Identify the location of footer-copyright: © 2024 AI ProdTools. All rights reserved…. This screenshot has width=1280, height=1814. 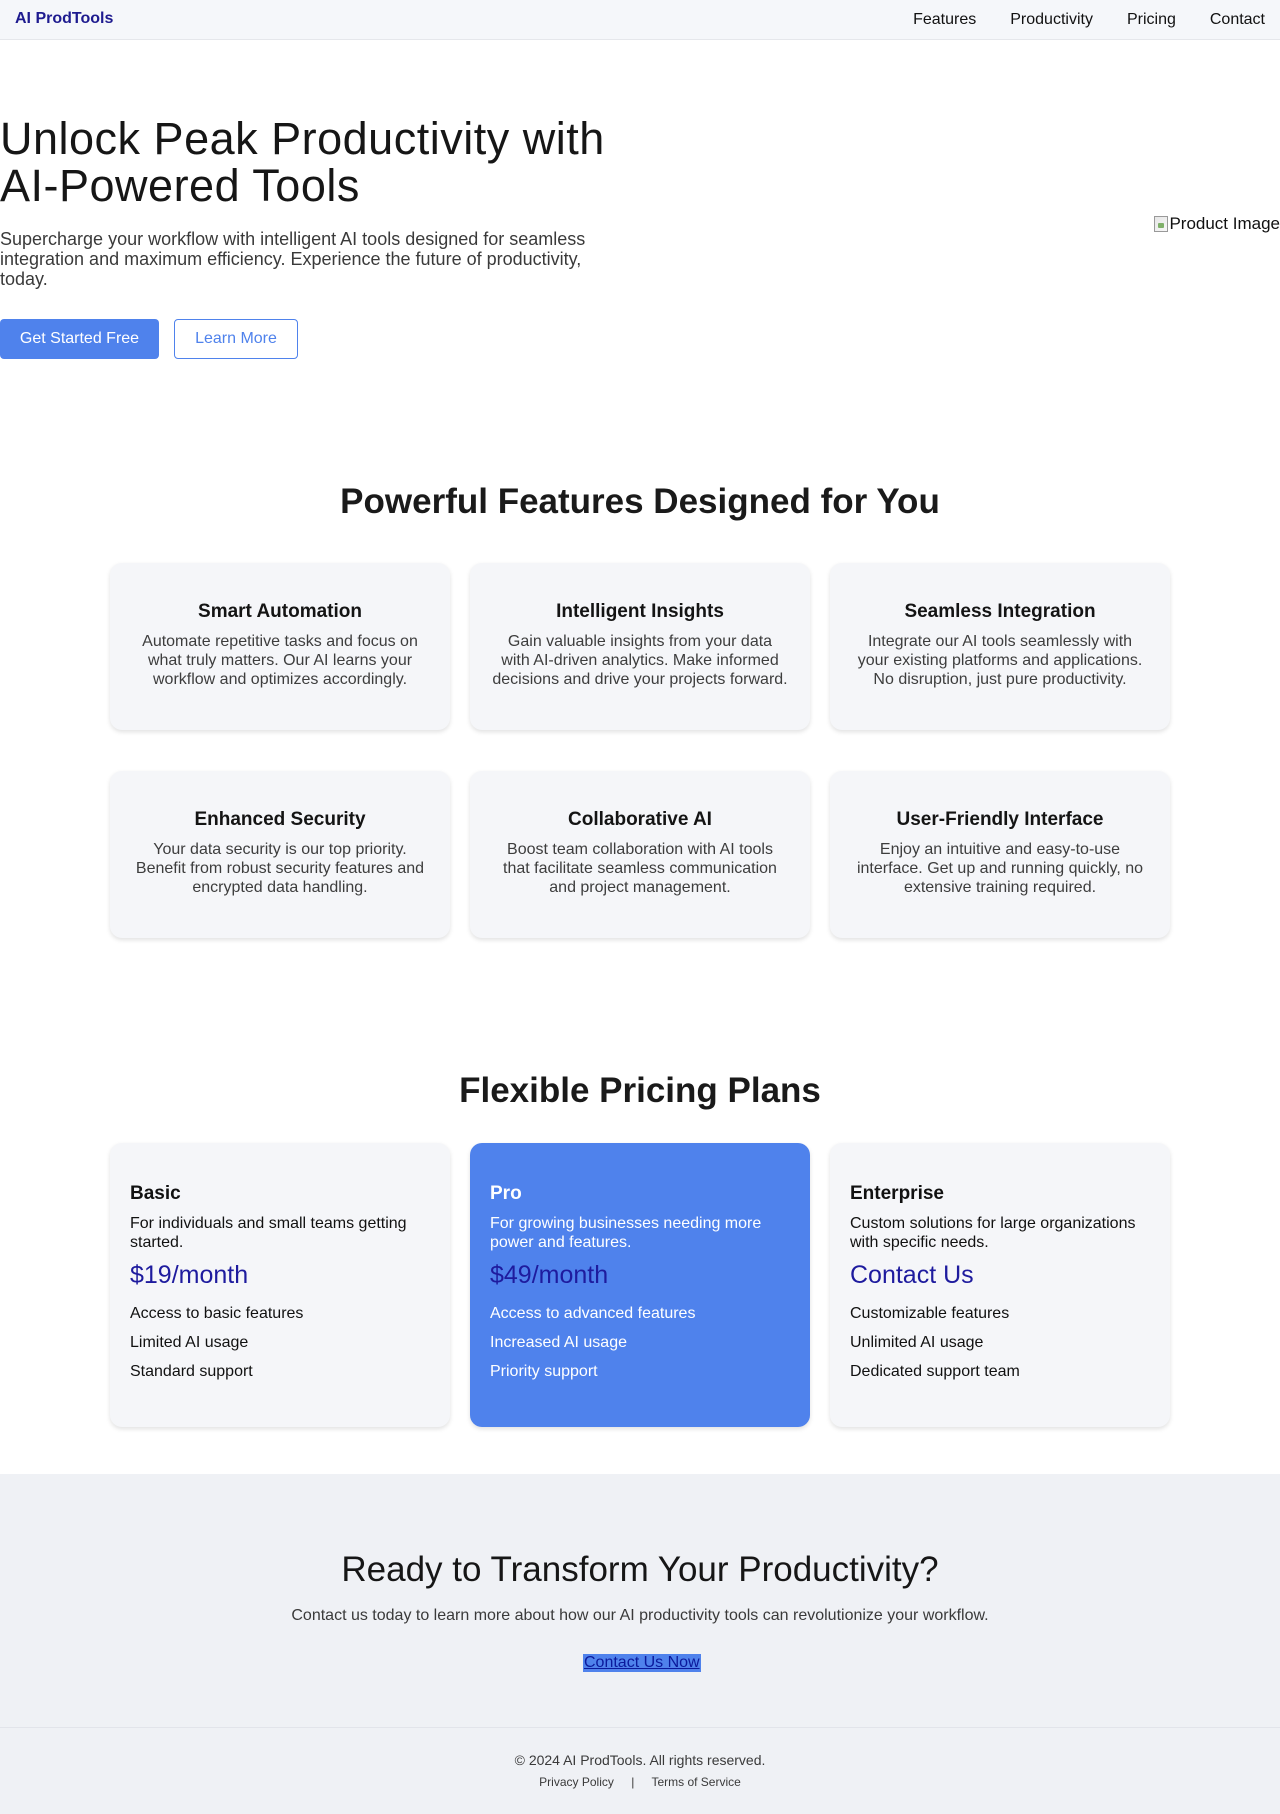
(640, 1760).